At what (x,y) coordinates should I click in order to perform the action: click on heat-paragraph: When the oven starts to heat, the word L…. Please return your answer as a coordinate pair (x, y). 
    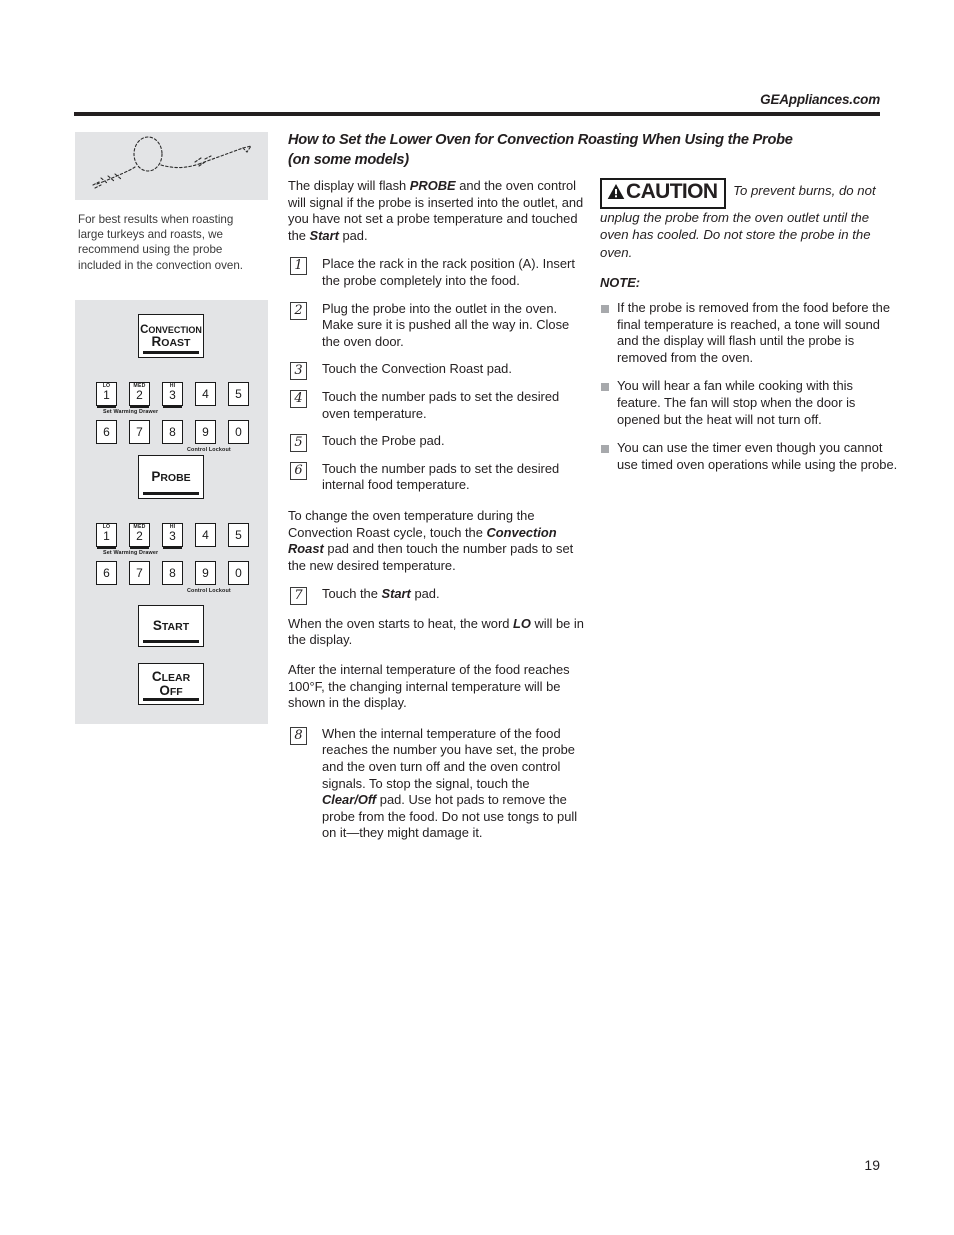
    Looking at the image, I should click on (437, 632).